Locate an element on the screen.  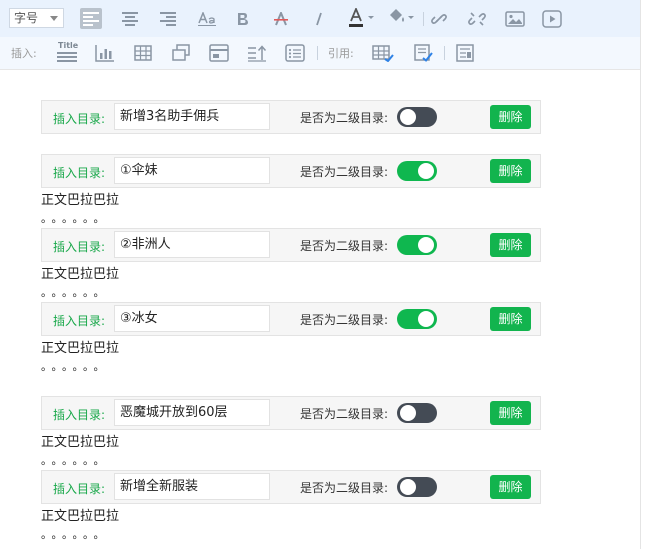
italic-button is located at coordinates (319, 18).